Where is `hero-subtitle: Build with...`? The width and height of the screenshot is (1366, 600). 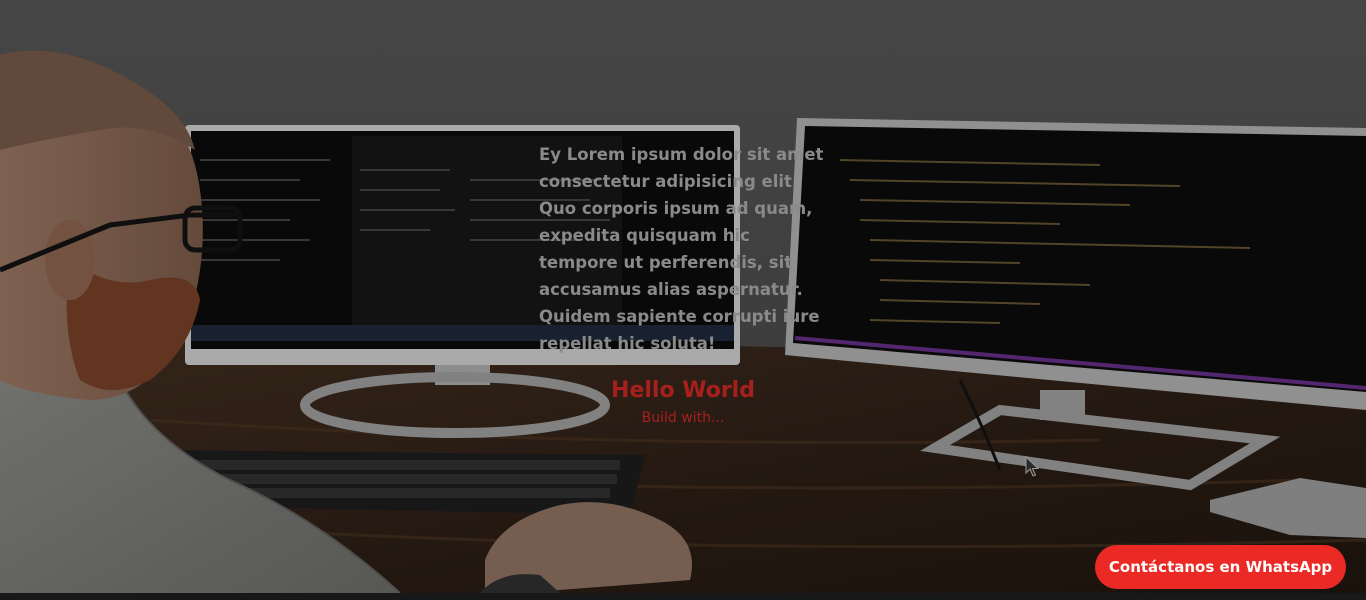
hero-subtitle: Build with... is located at coordinates (683, 418).